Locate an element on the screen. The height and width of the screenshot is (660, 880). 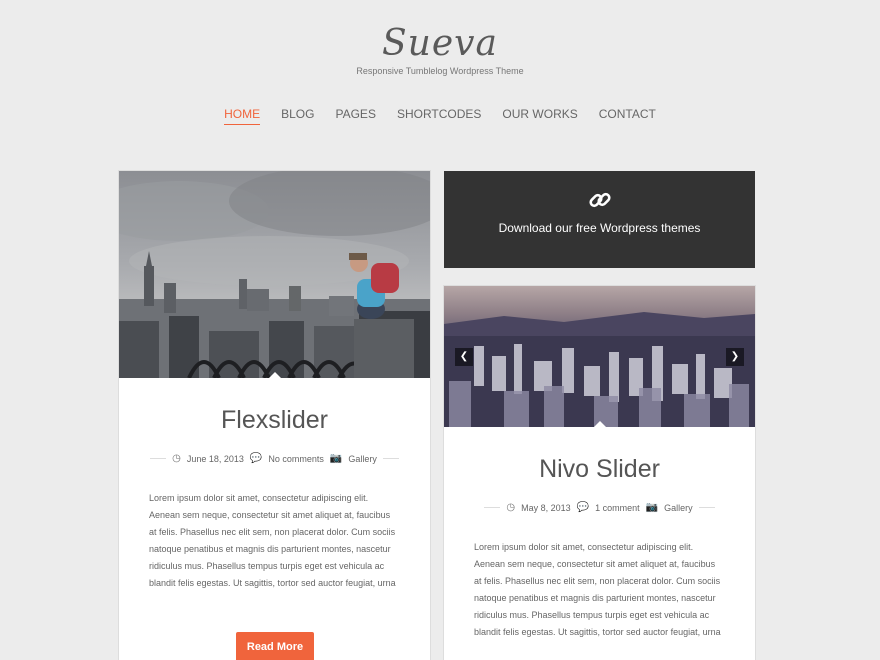
post-featured-image is located at coordinates (274, 274).